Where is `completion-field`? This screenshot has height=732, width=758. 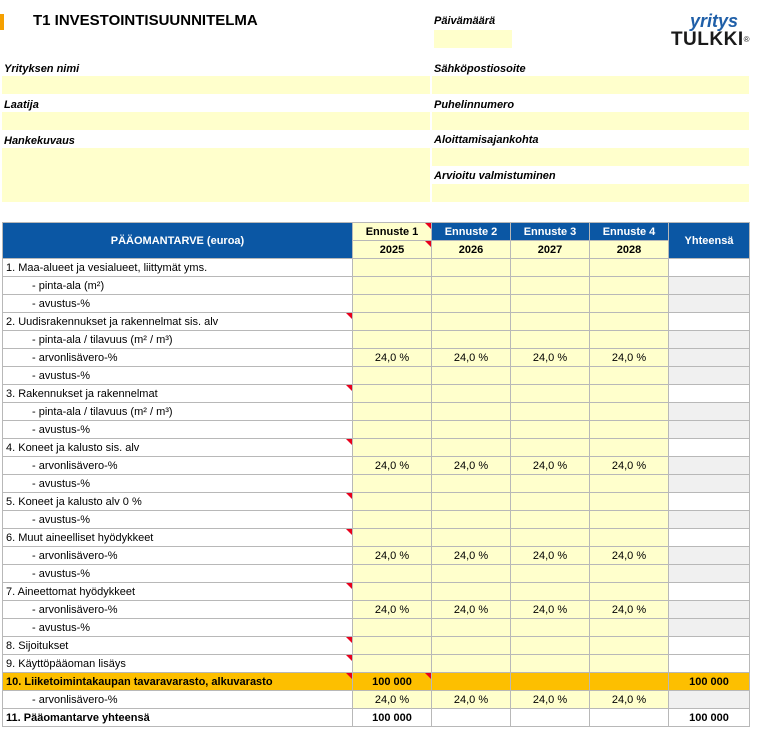
completion-field is located at coordinates (590, 193).